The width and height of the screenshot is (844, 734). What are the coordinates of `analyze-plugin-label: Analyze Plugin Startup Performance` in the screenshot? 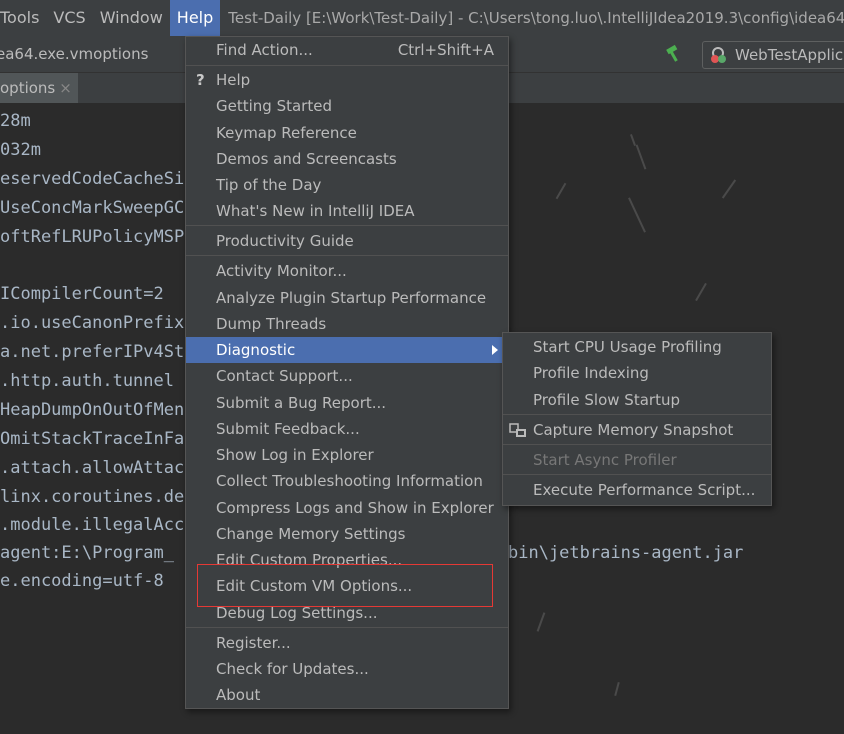 It's located at (351, 298).